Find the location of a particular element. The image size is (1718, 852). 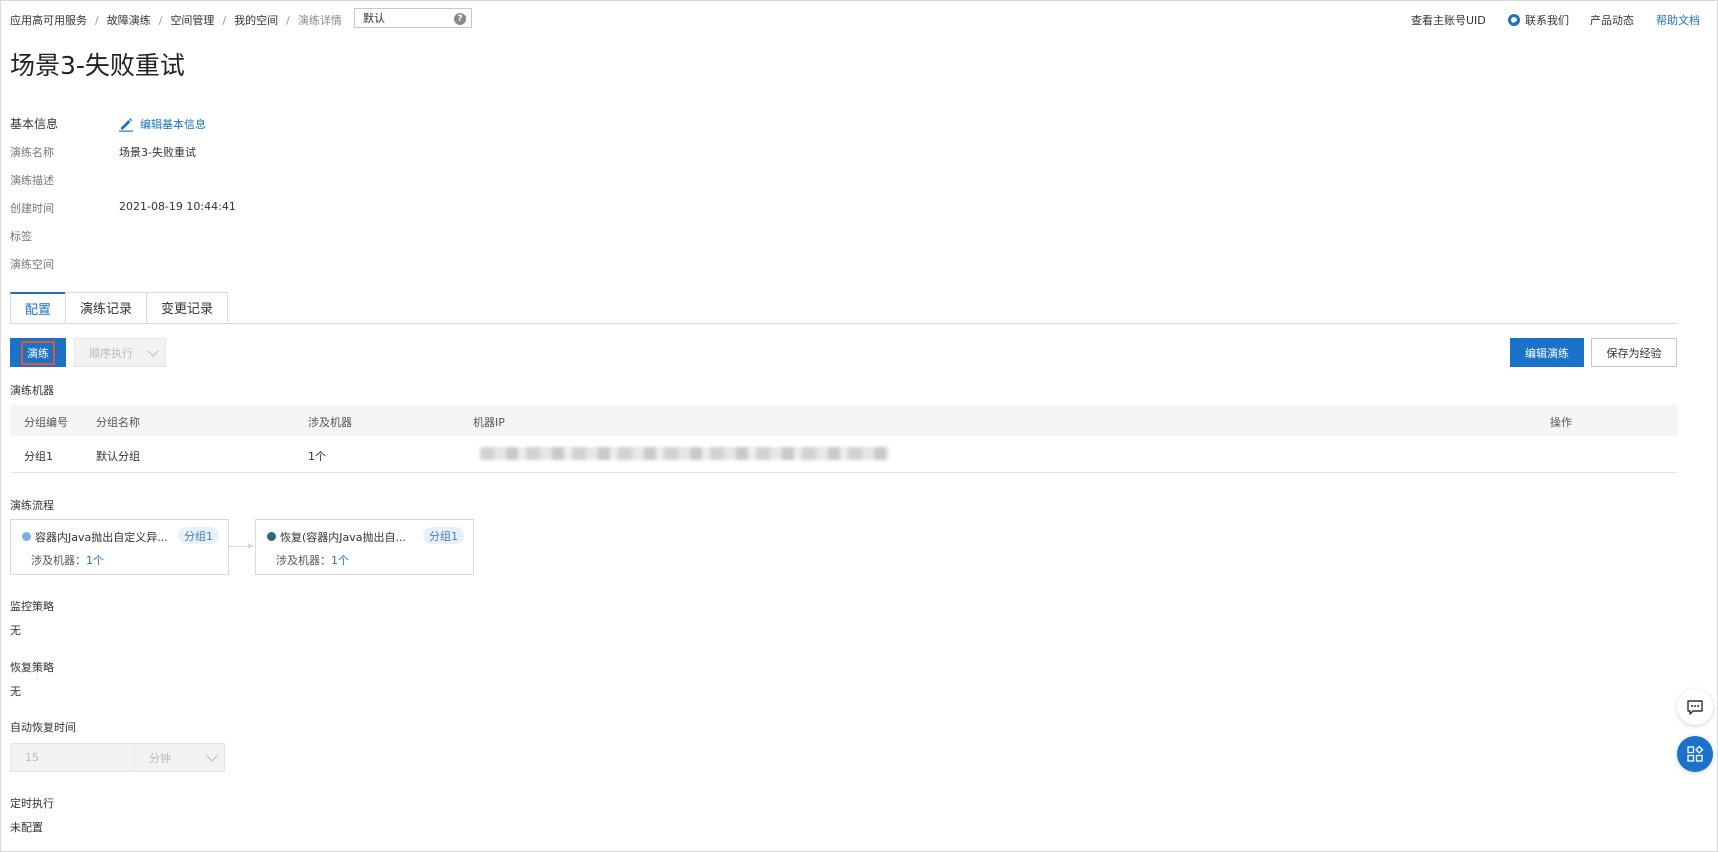

column-header-operations: 操作 is located at coordinates (1561, 422).